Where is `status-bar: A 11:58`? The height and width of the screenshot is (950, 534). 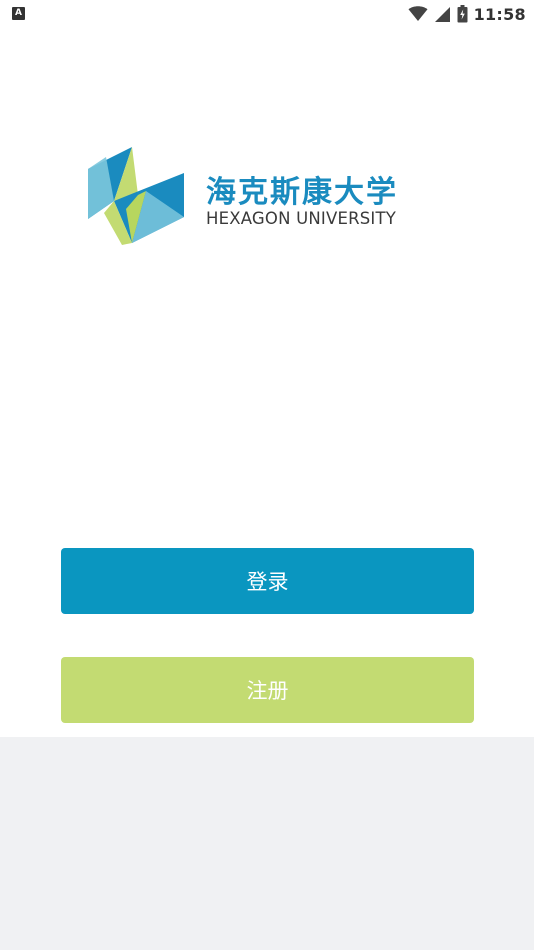
status-bar: A 11:58 is located at coordinates (267, 14).